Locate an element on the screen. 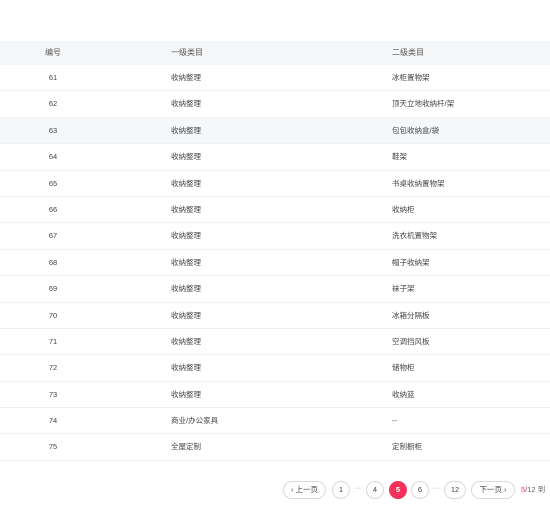  prev-page-button: ‹ 上一页 is located at coordinates (304, 490).